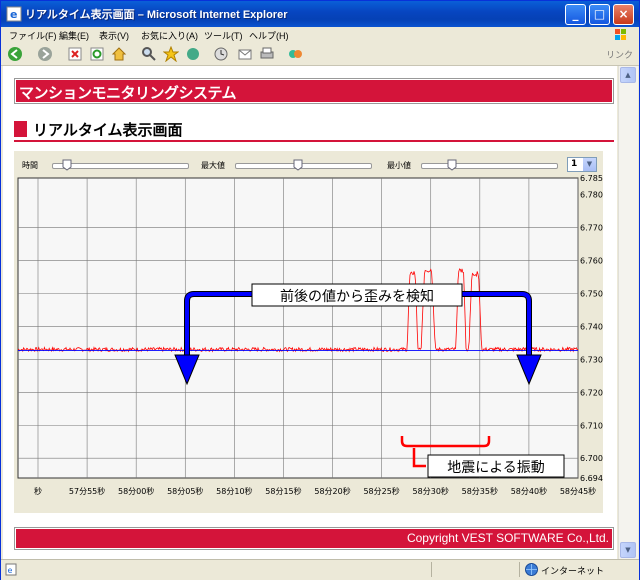 Image resolution: width=640 pixels, height=580 pixels. I want to click on y-tick-label: 6.740, so click(591, 326).